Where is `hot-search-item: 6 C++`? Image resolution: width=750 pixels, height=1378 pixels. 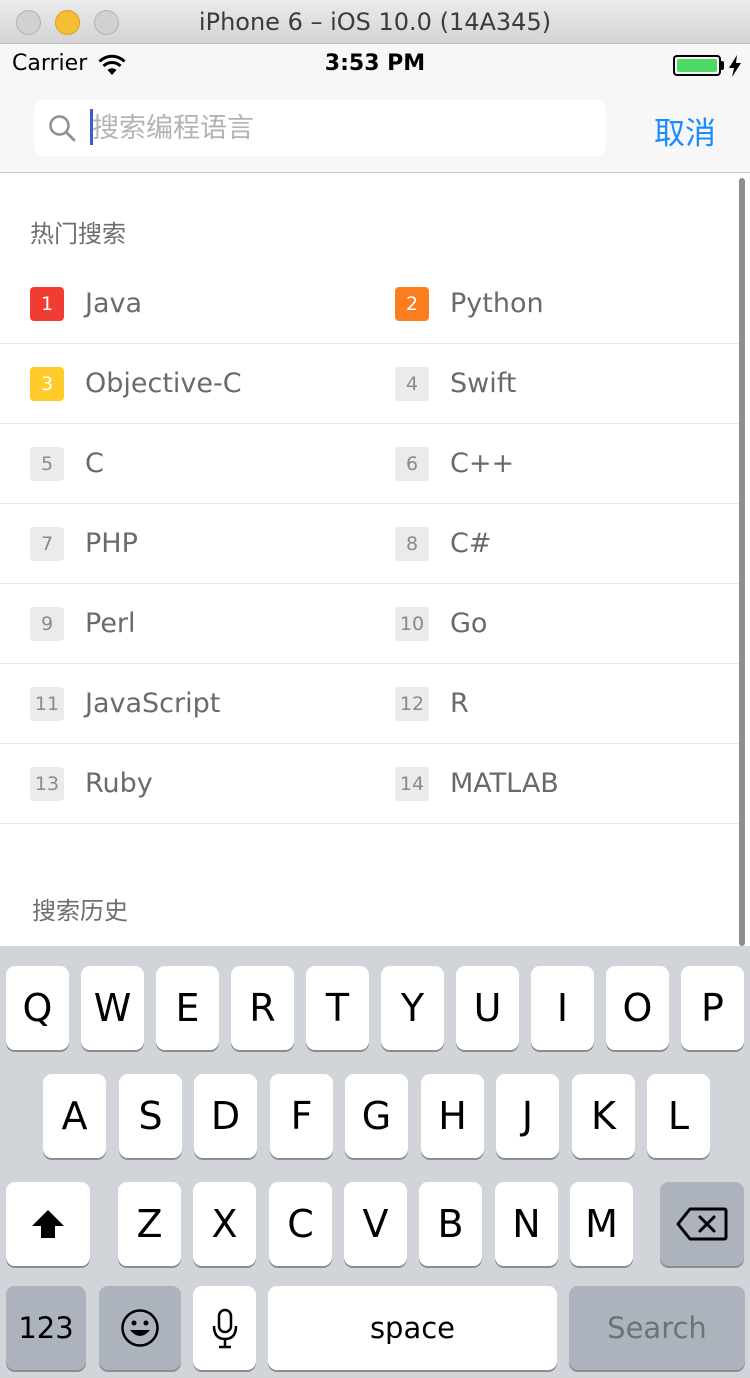 hot-search-item: 6 C++ is located at coordinates (560, 464).